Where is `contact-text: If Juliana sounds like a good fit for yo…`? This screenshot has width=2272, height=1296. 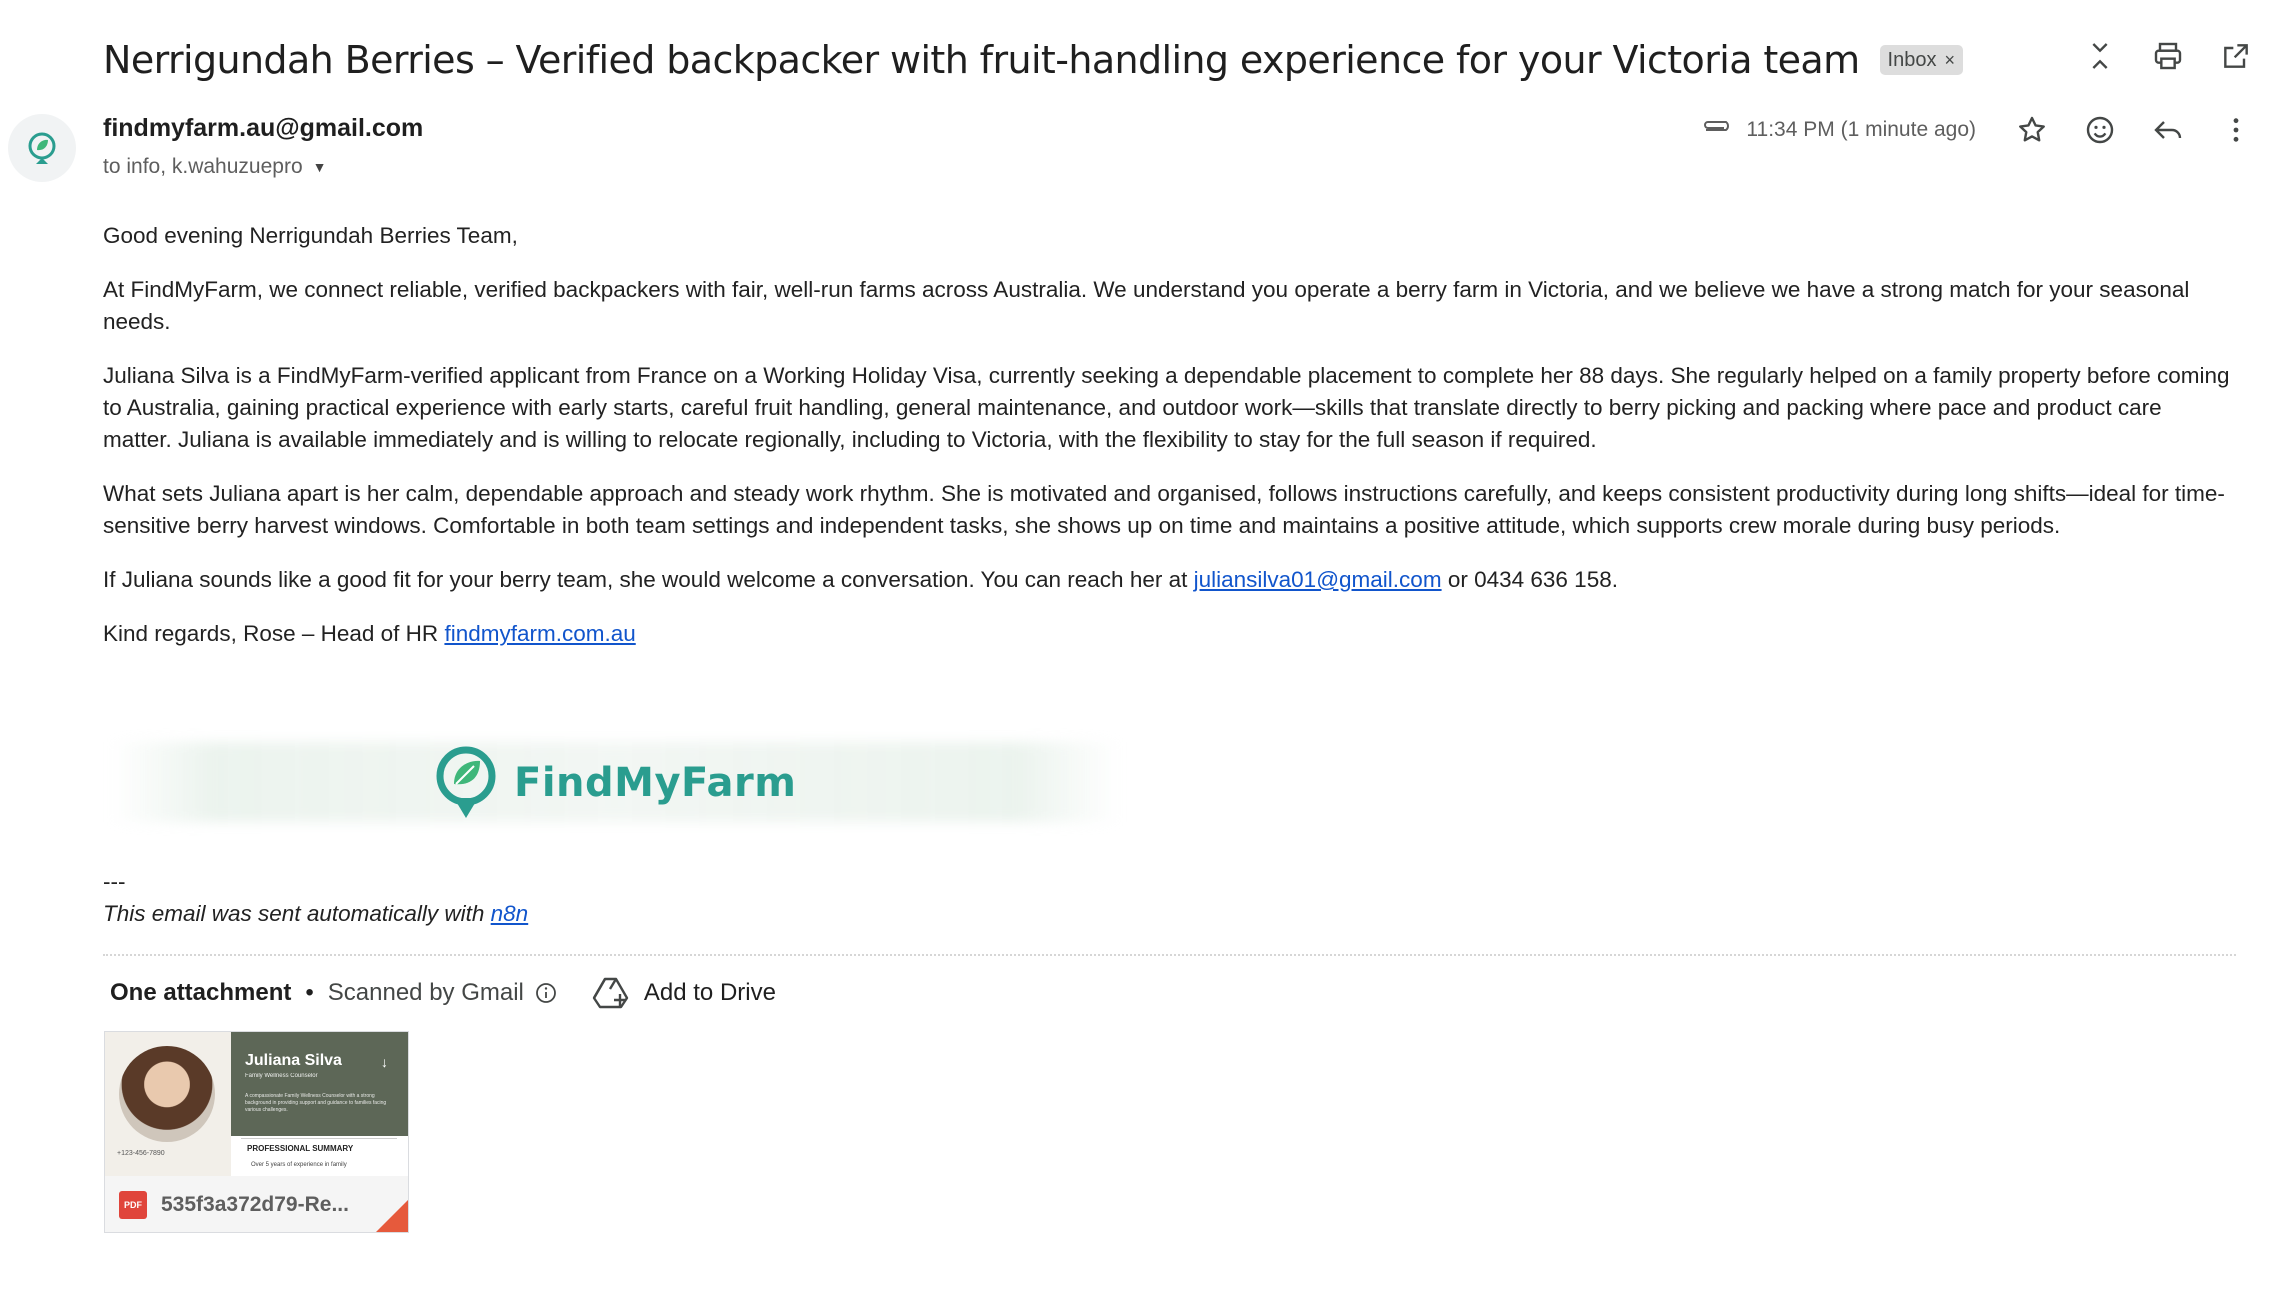
contact-text: If Juliana sounds like a good fit for yo… is located at coordinates (648, 579).